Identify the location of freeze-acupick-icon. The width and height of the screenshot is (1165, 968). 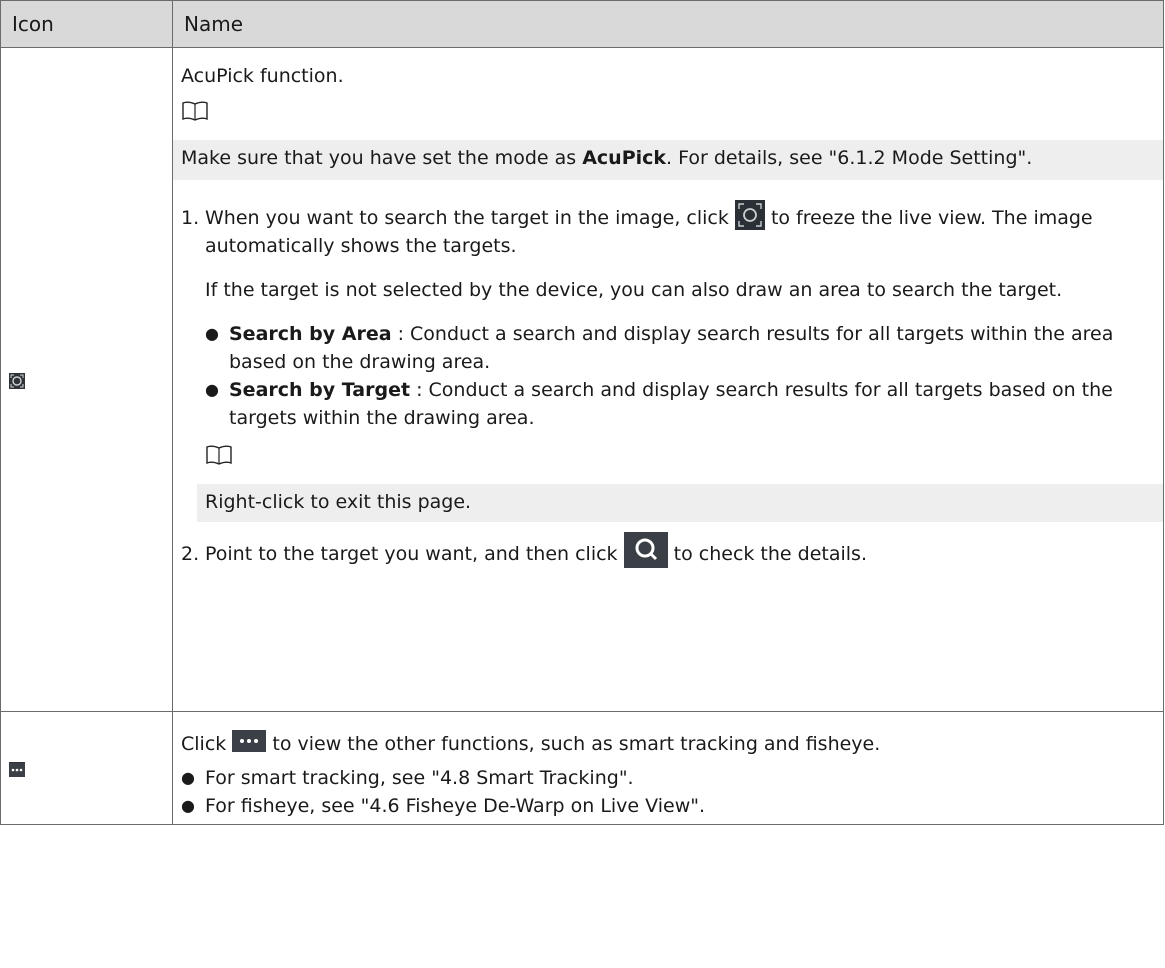
(749, 214).